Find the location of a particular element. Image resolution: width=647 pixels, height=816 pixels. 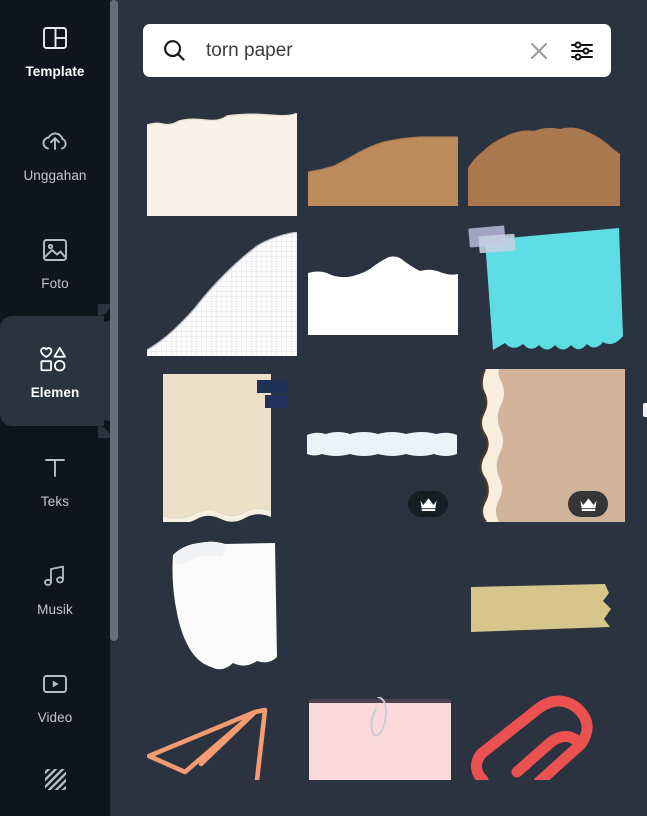

shapes-elements-icon is located at coordinates (55, 359).